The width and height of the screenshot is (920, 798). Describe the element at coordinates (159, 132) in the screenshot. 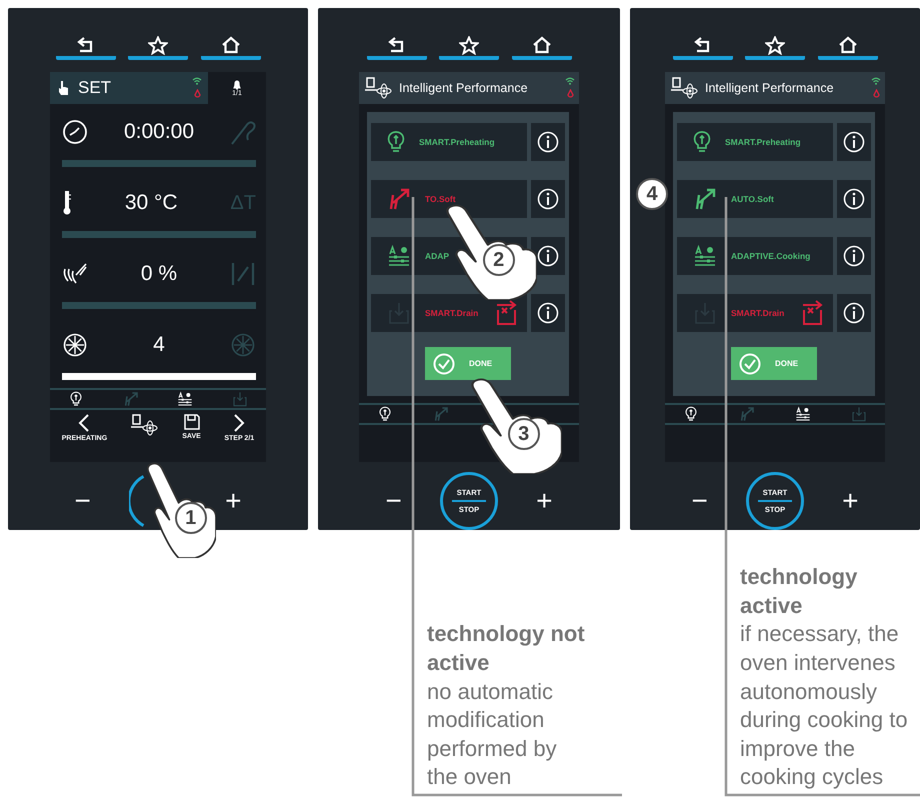

I see `setting-value: 0:00:00` at that location.